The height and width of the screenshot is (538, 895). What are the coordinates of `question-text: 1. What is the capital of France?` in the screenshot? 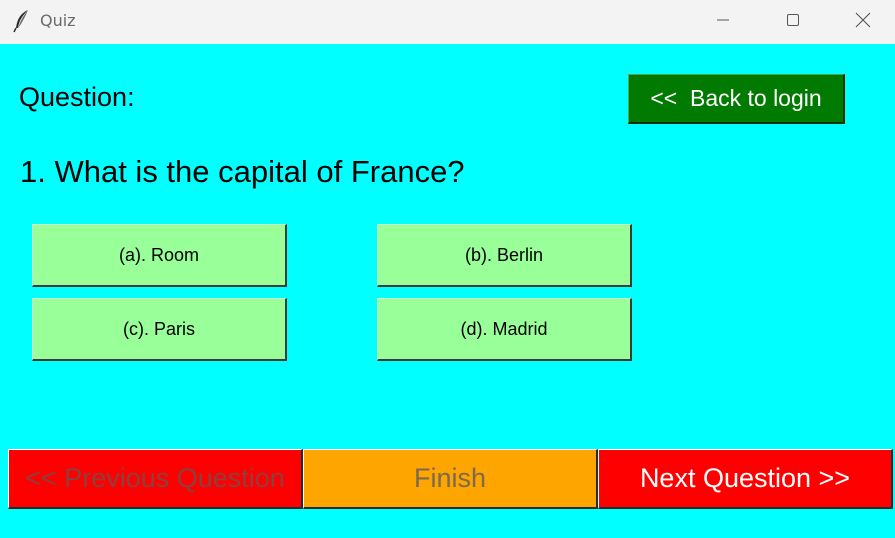 It's located at (242, 171).